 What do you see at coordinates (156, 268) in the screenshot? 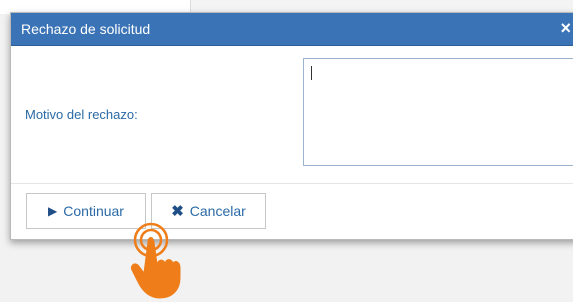
I see `hand-pointer-icon` at bounding box center [156, 268].